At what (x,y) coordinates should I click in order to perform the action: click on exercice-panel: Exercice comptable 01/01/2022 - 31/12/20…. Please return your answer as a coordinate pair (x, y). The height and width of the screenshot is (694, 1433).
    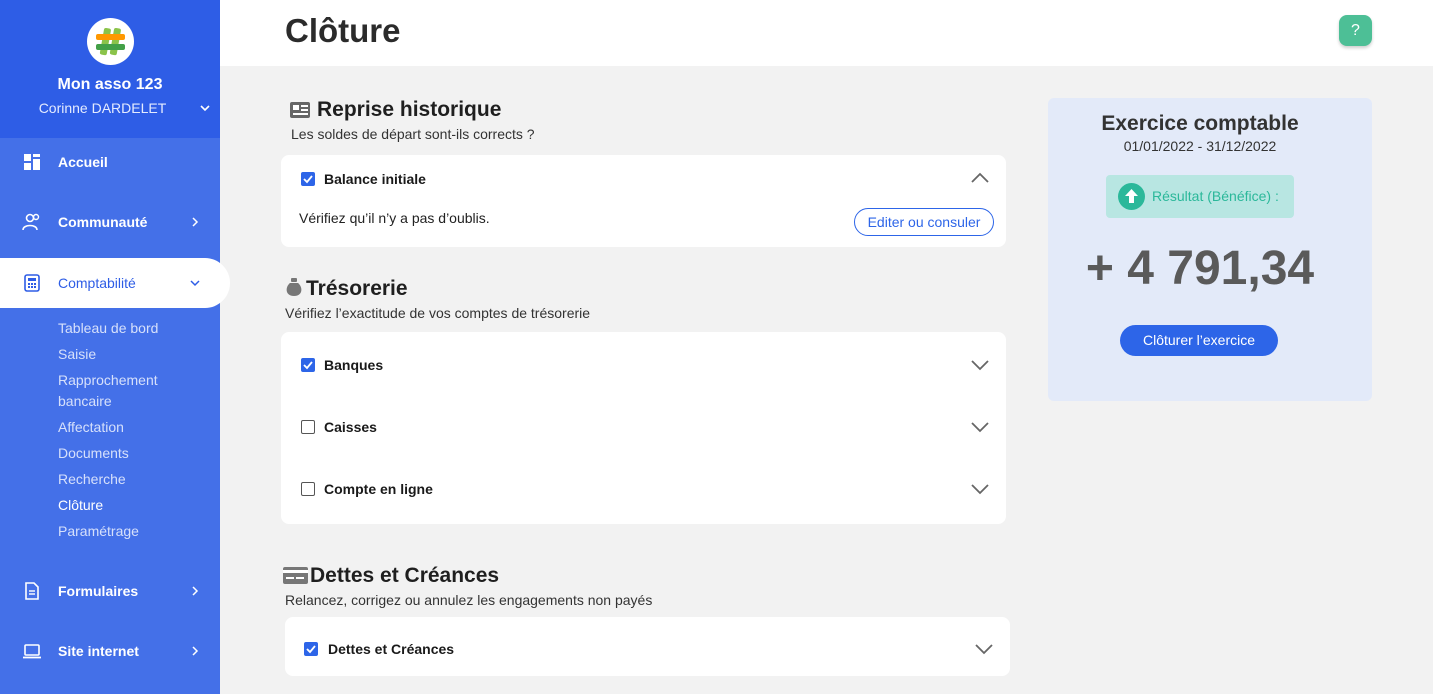
    Looking at the image, I should click on (1210, 249).